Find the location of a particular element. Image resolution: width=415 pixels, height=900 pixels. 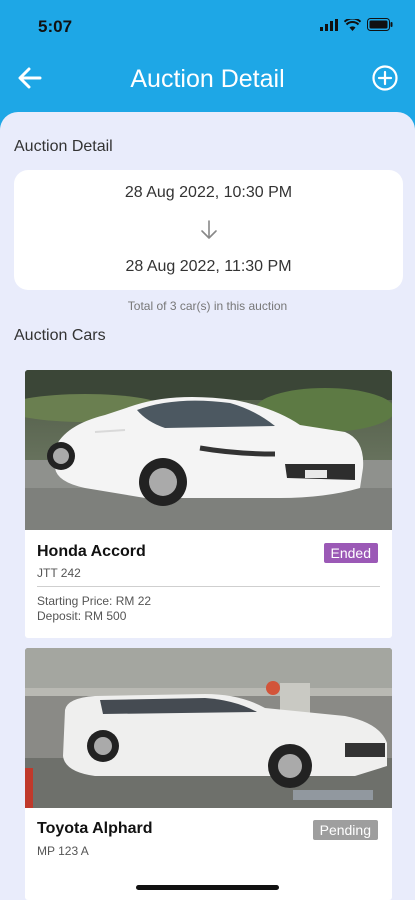

car-deposit: Deposit: RM 500 is located at coordinates (82, 616).